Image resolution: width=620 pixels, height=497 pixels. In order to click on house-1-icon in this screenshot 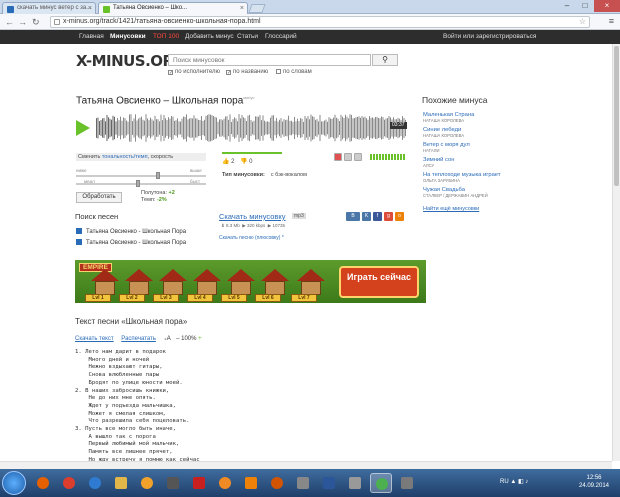, I will do `click(105, 283)`.